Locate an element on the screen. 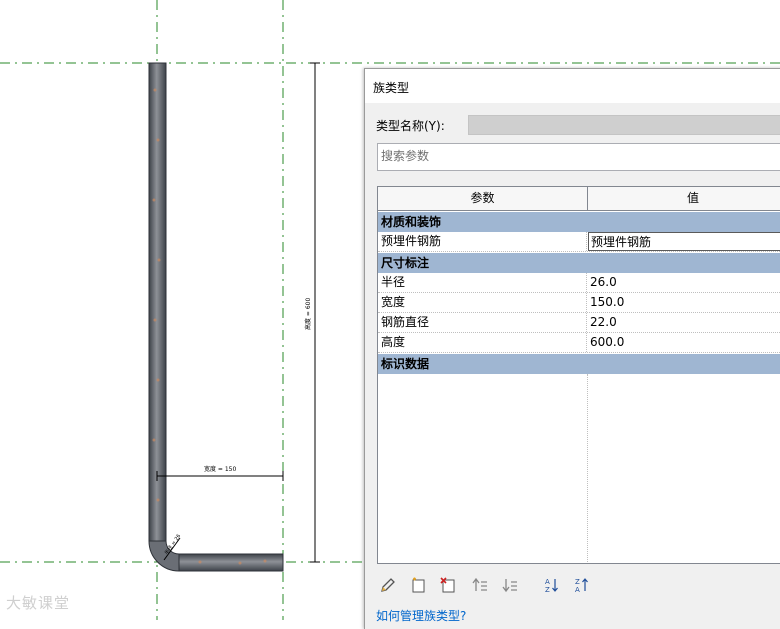  dialog-title: 族类型 is located at coordinates (391, 88).